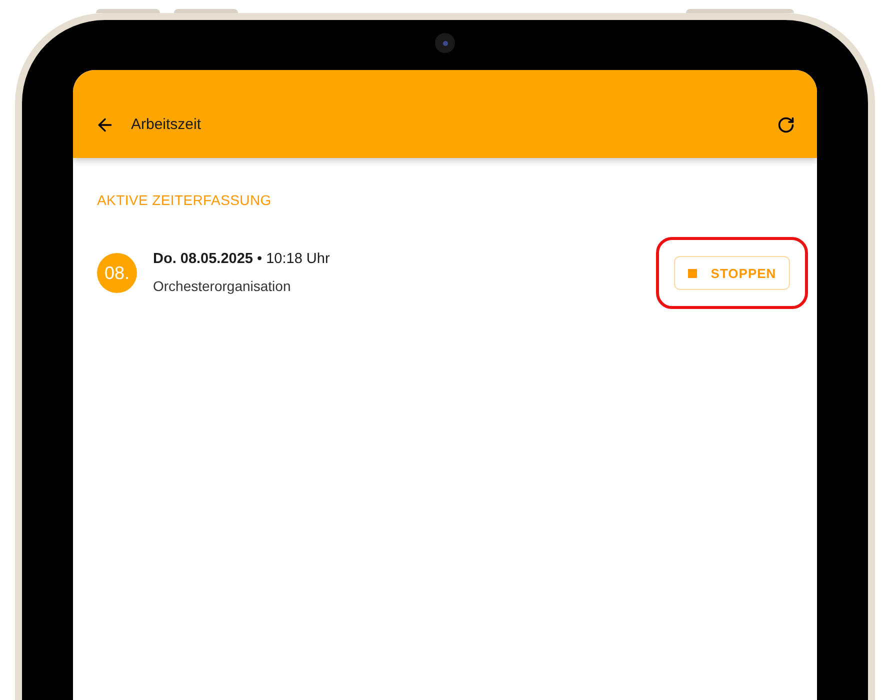 The width and height of the screenshot is (890, 700). What do you see at coordinates (241, 260) in the screenshot?
I see `entry-date-time: Do. 08.05.2025 • 10:18 Uhr` at bounding box center [241, 260].